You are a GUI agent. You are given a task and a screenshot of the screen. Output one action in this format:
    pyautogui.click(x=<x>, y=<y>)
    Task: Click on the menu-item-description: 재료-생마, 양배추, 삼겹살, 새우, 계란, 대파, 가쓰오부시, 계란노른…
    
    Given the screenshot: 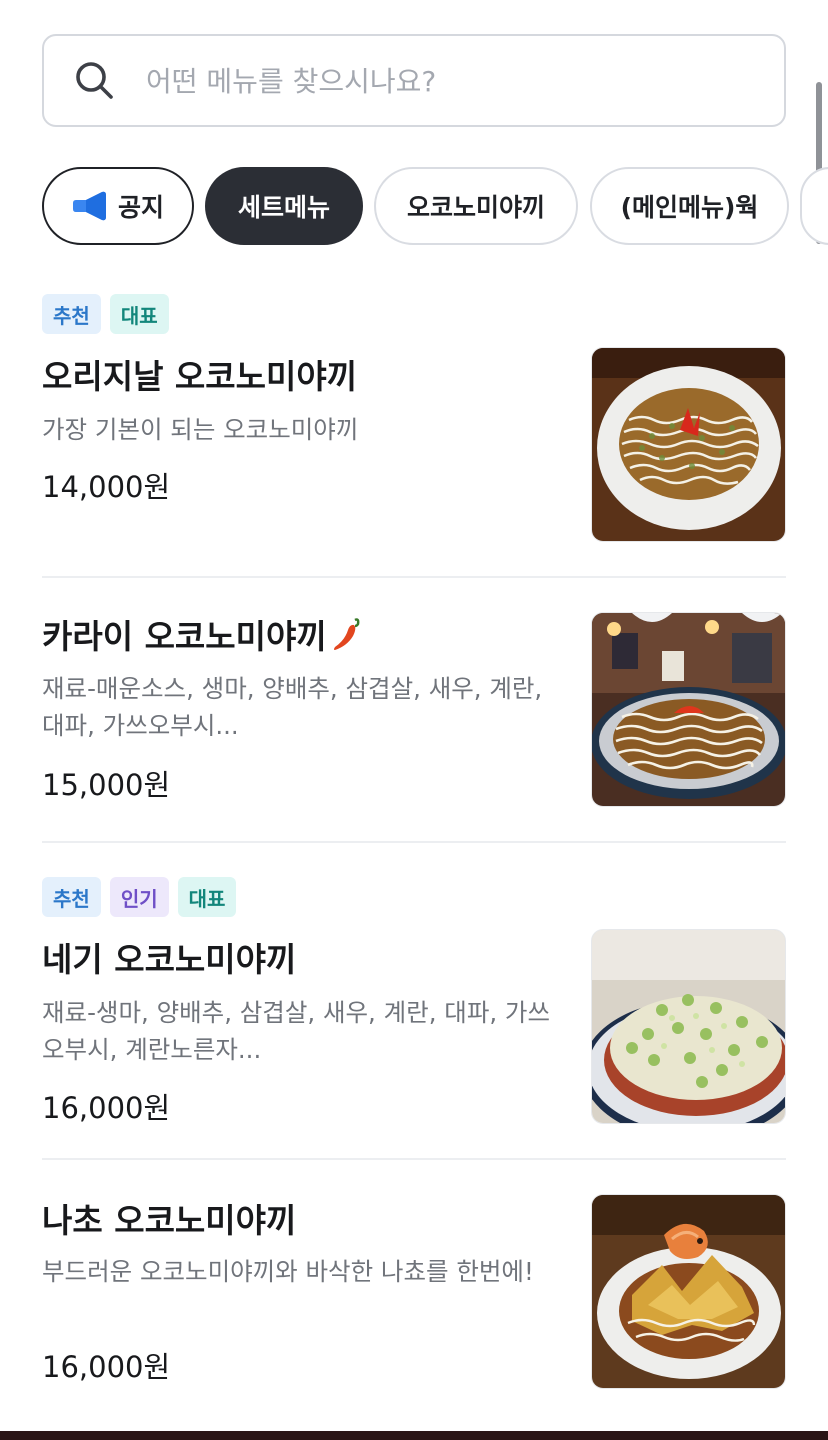 What is the action you would take?
    pyautogui.click(x=296, y=1031)
    